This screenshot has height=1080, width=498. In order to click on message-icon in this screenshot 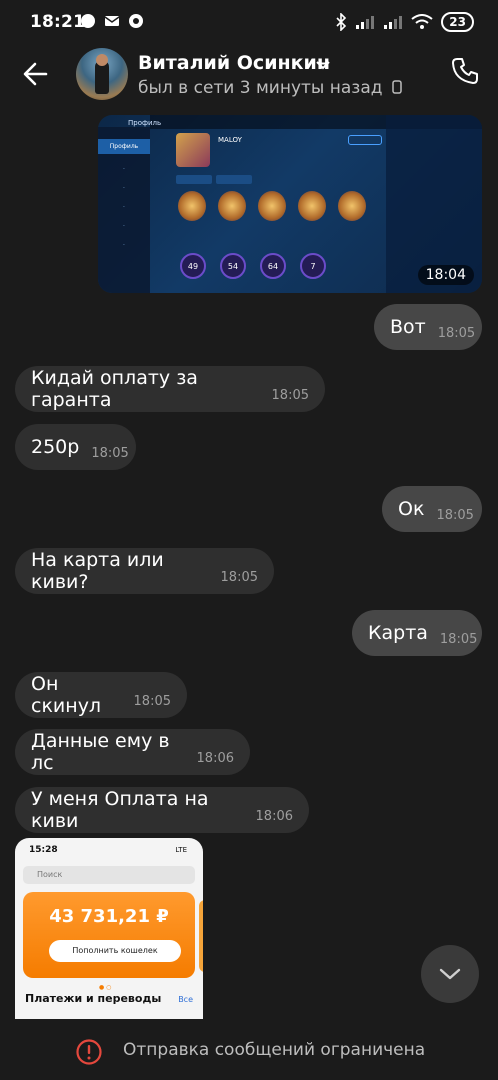, I will do `click(136, 21)`.